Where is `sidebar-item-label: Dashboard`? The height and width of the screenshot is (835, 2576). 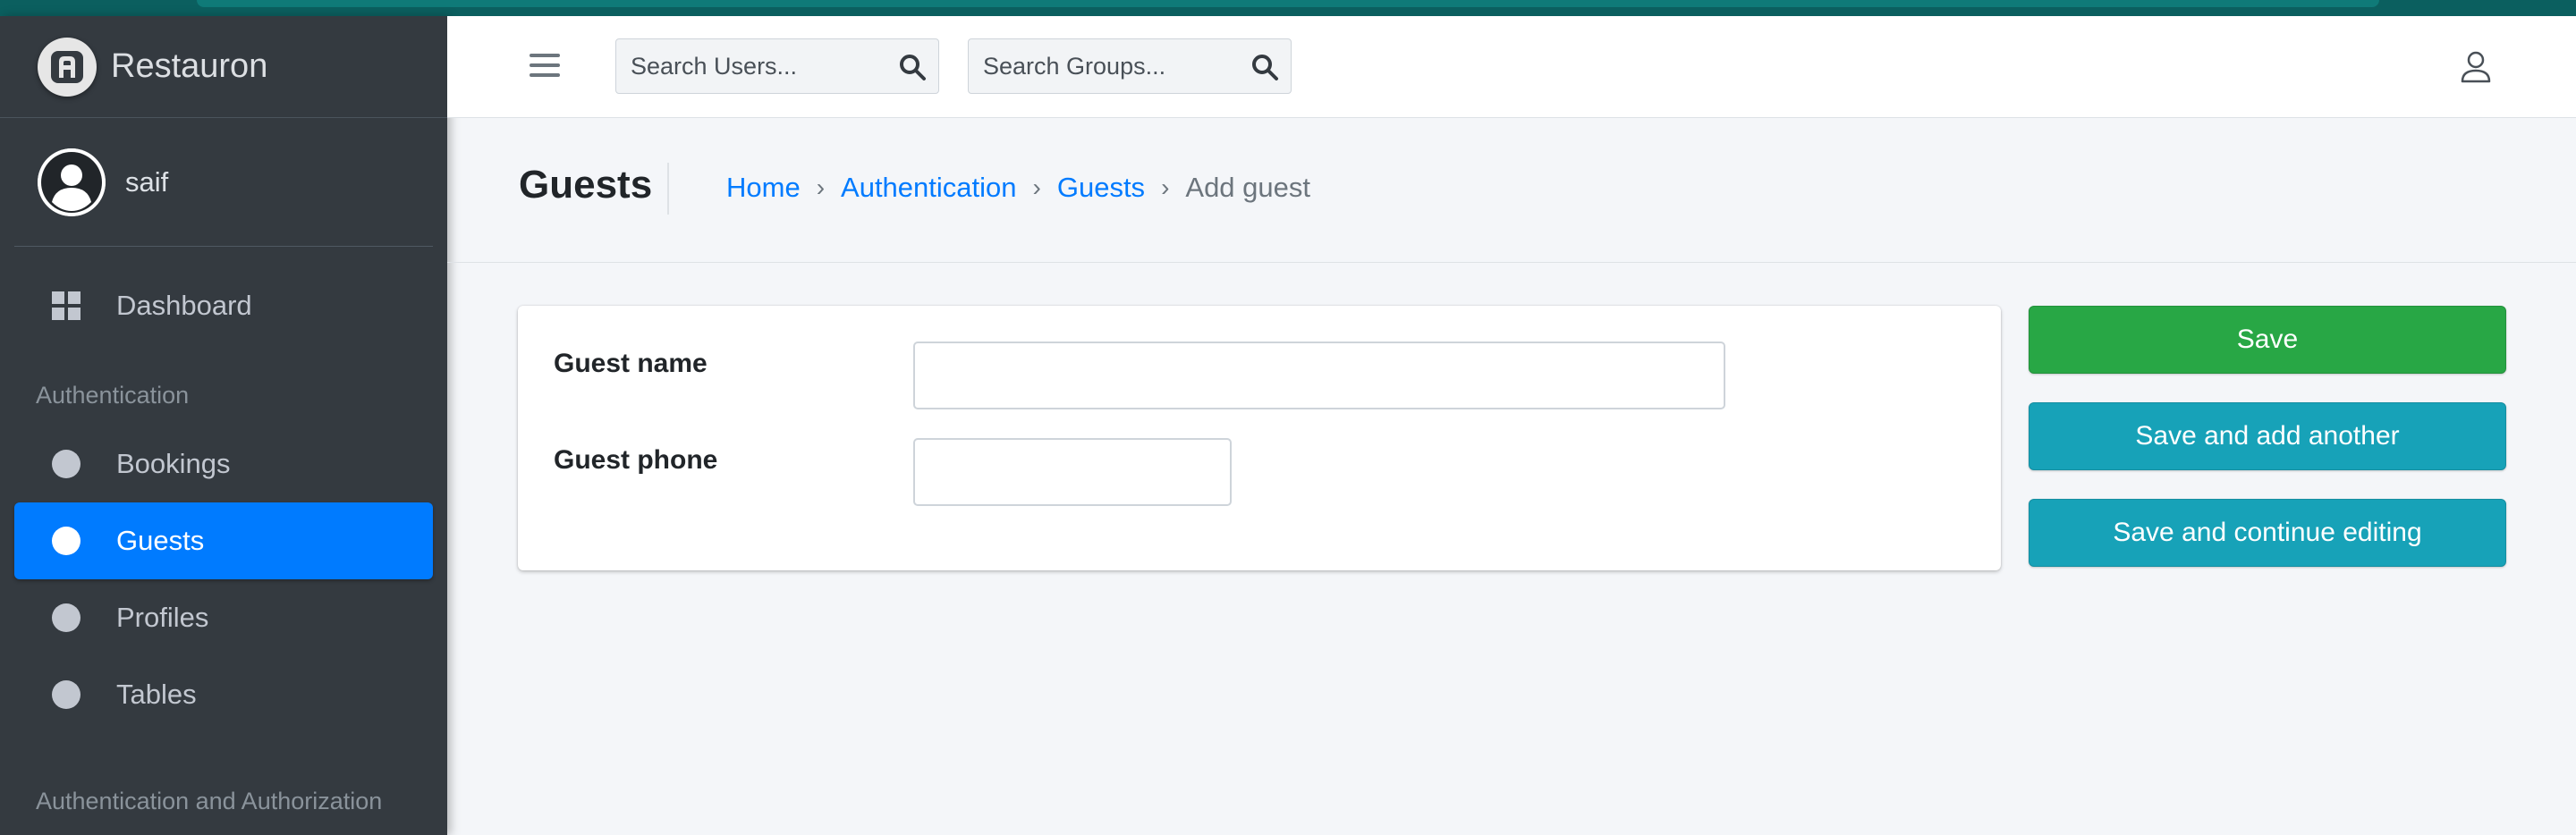
sidebar-item-label: Dashboard is located at coordinates (184, 305).